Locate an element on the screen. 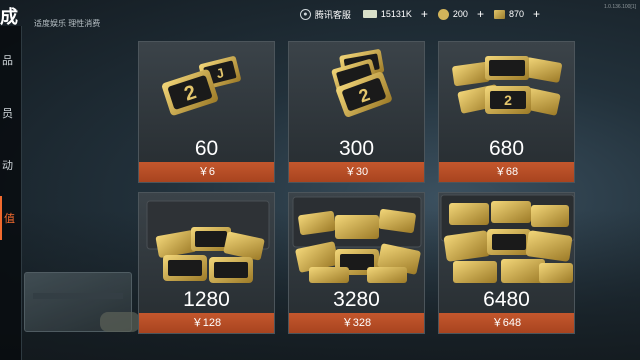  pack-card: 6480 ￥648 is located at coordinates (506, 263).